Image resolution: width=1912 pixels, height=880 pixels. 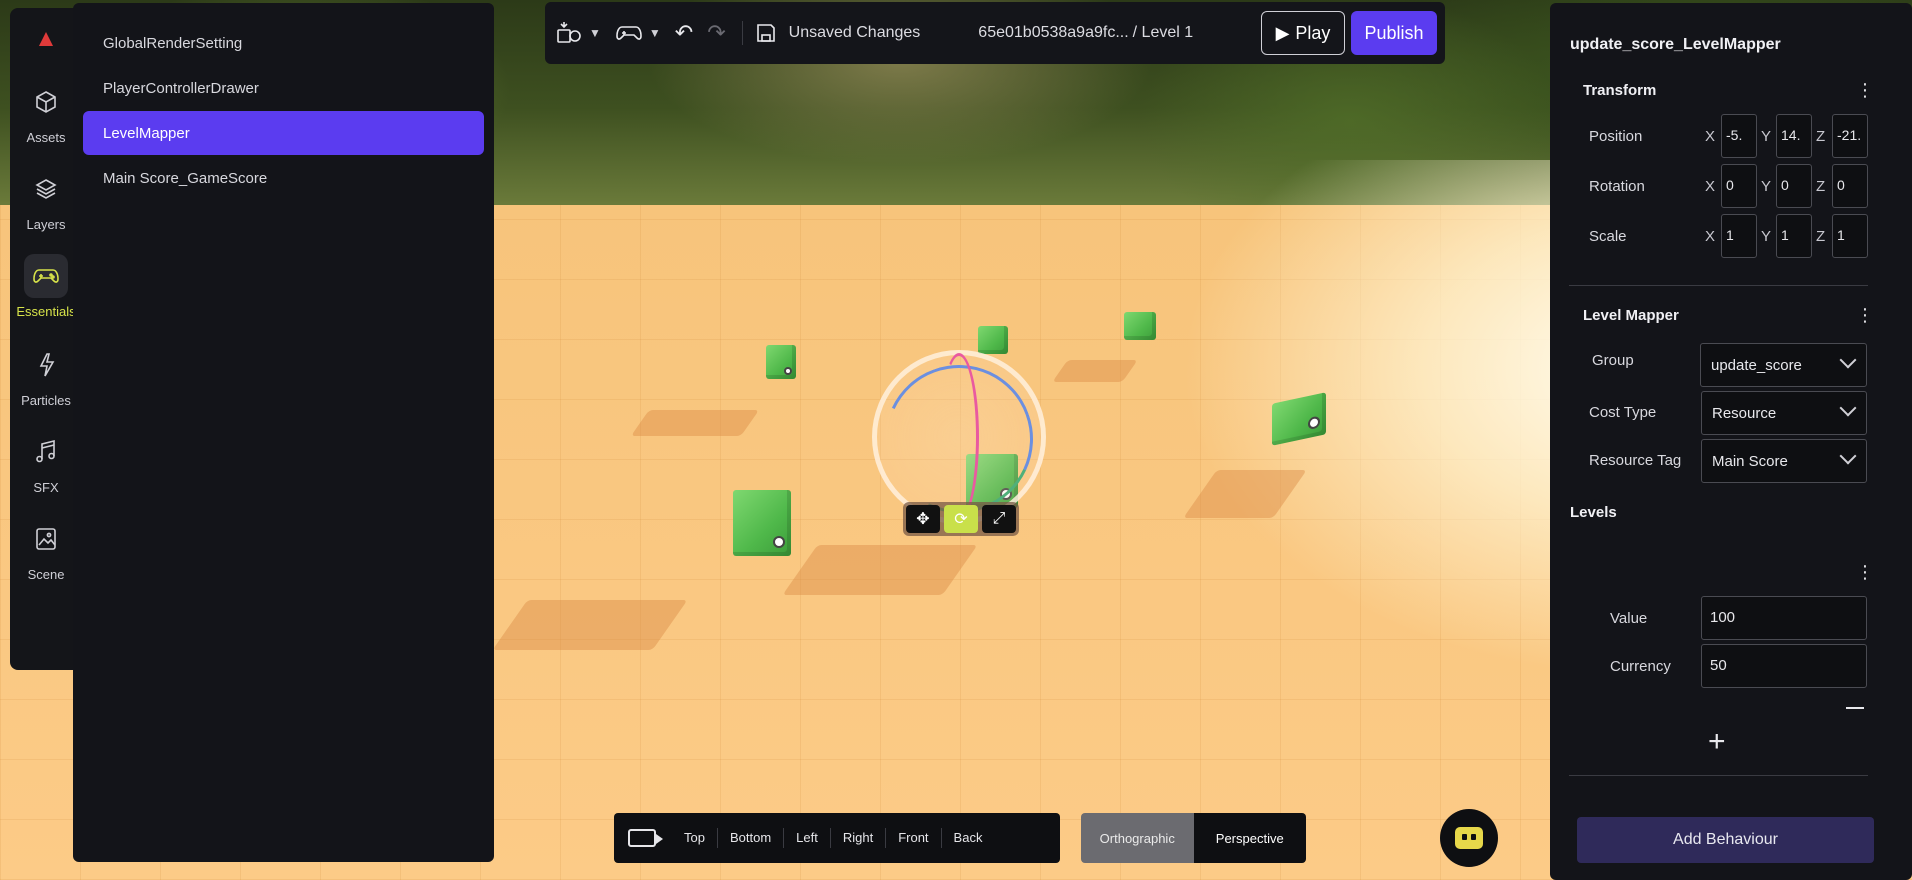 What do you see at coordinates (1750, 461) in the screenshot?
I see `resource-tag-value: Main Score` at bounding box center [1750, 461].